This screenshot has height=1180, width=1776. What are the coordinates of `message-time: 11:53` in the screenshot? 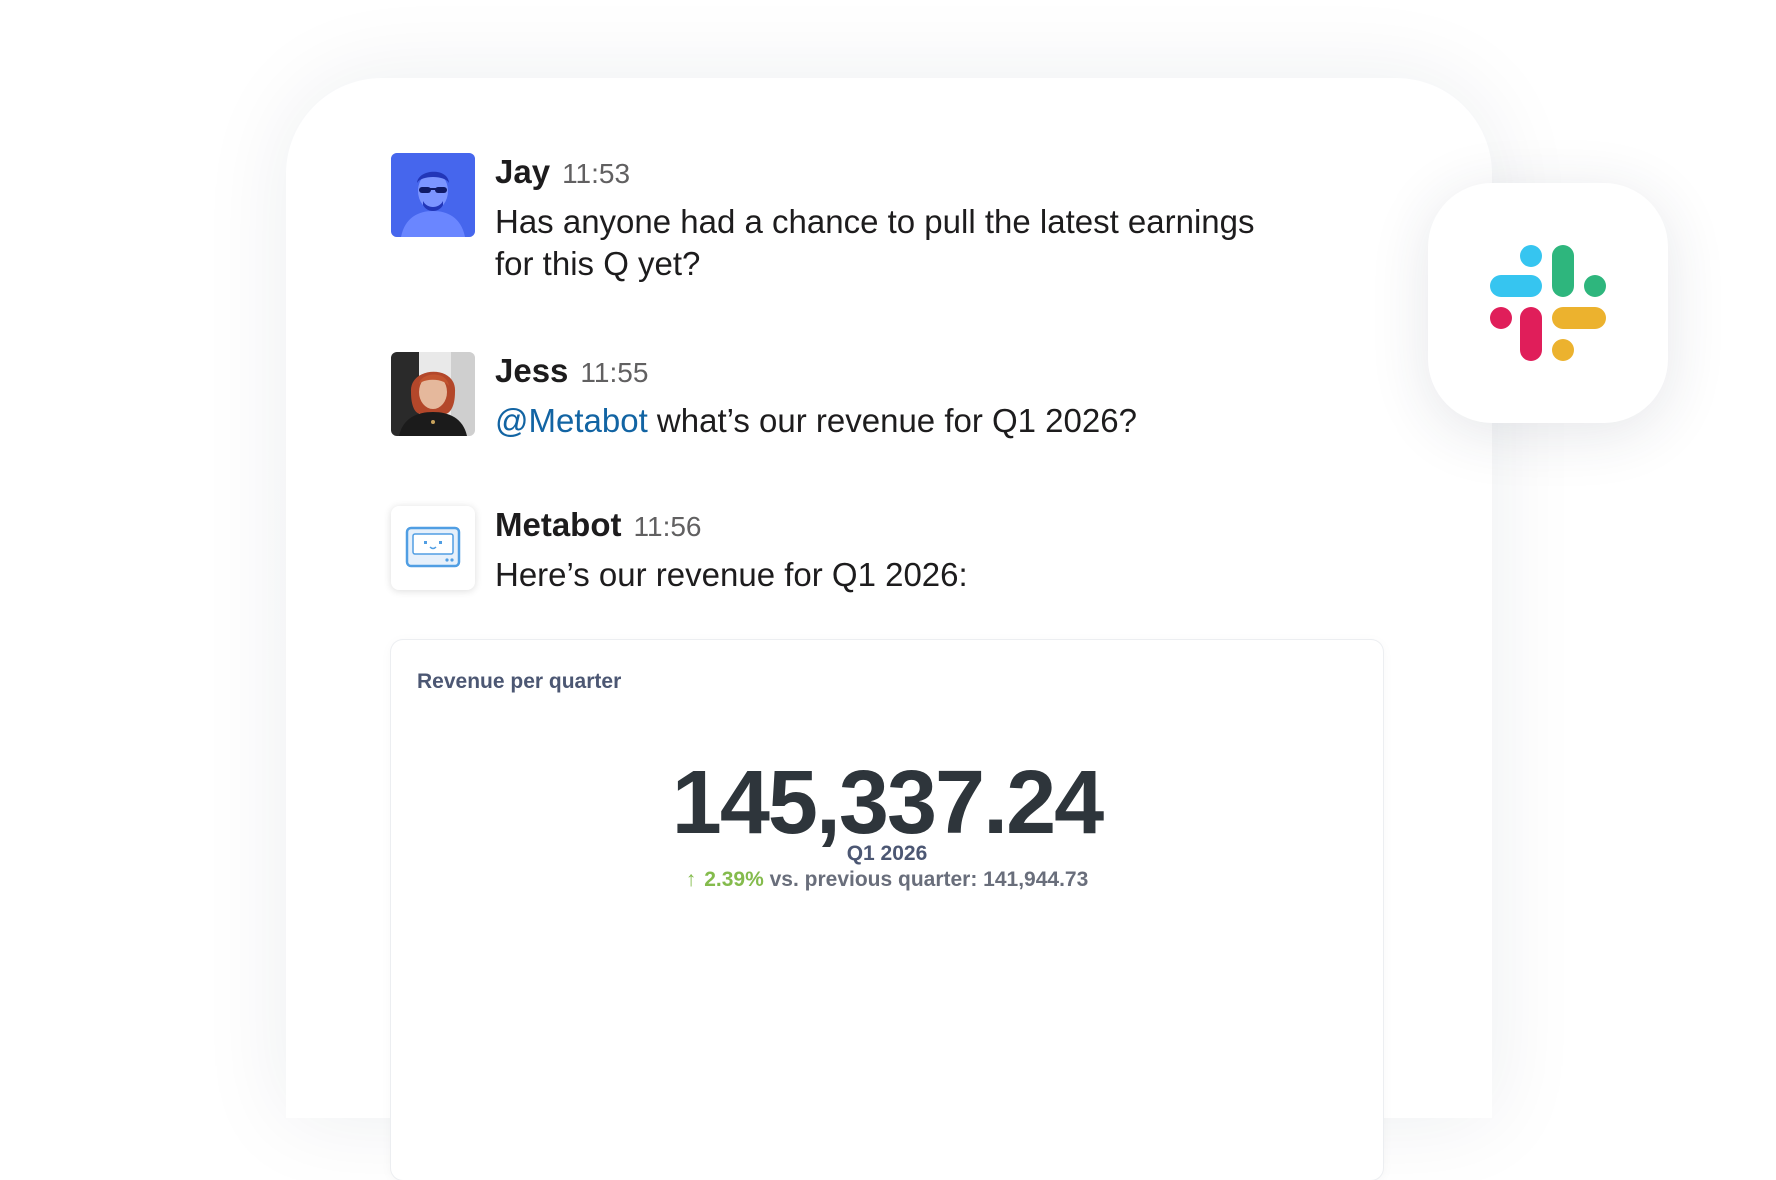 It's located at (596, 174).